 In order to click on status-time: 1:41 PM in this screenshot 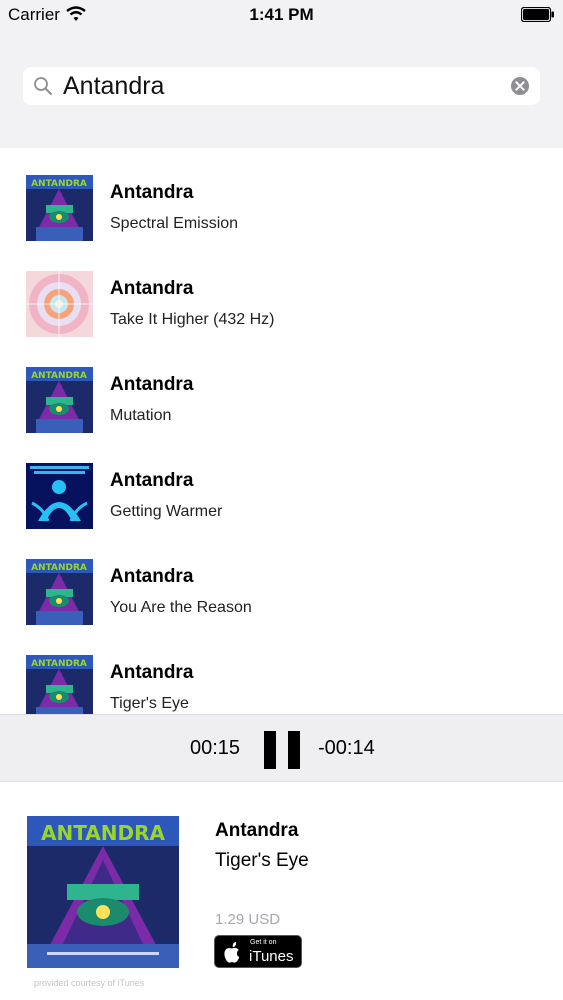, I will do `click(281, 14)`.